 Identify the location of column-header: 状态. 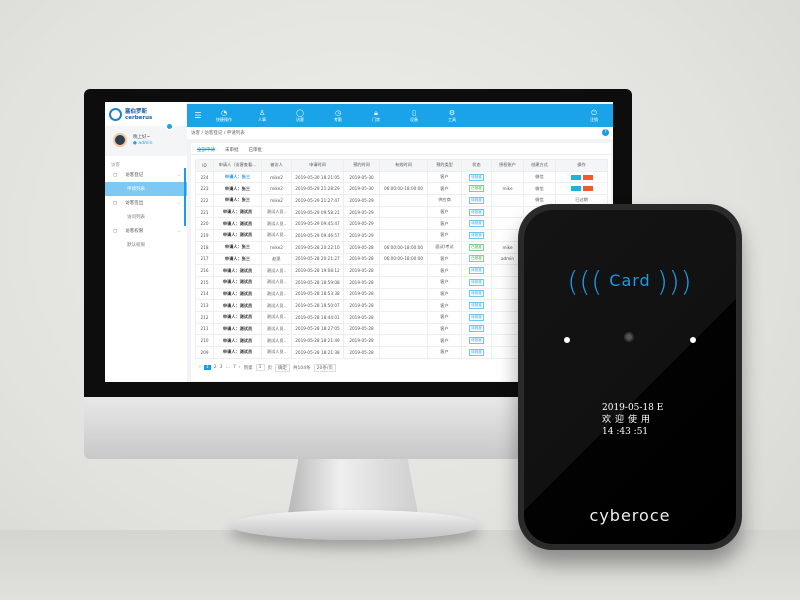
(476, 165).